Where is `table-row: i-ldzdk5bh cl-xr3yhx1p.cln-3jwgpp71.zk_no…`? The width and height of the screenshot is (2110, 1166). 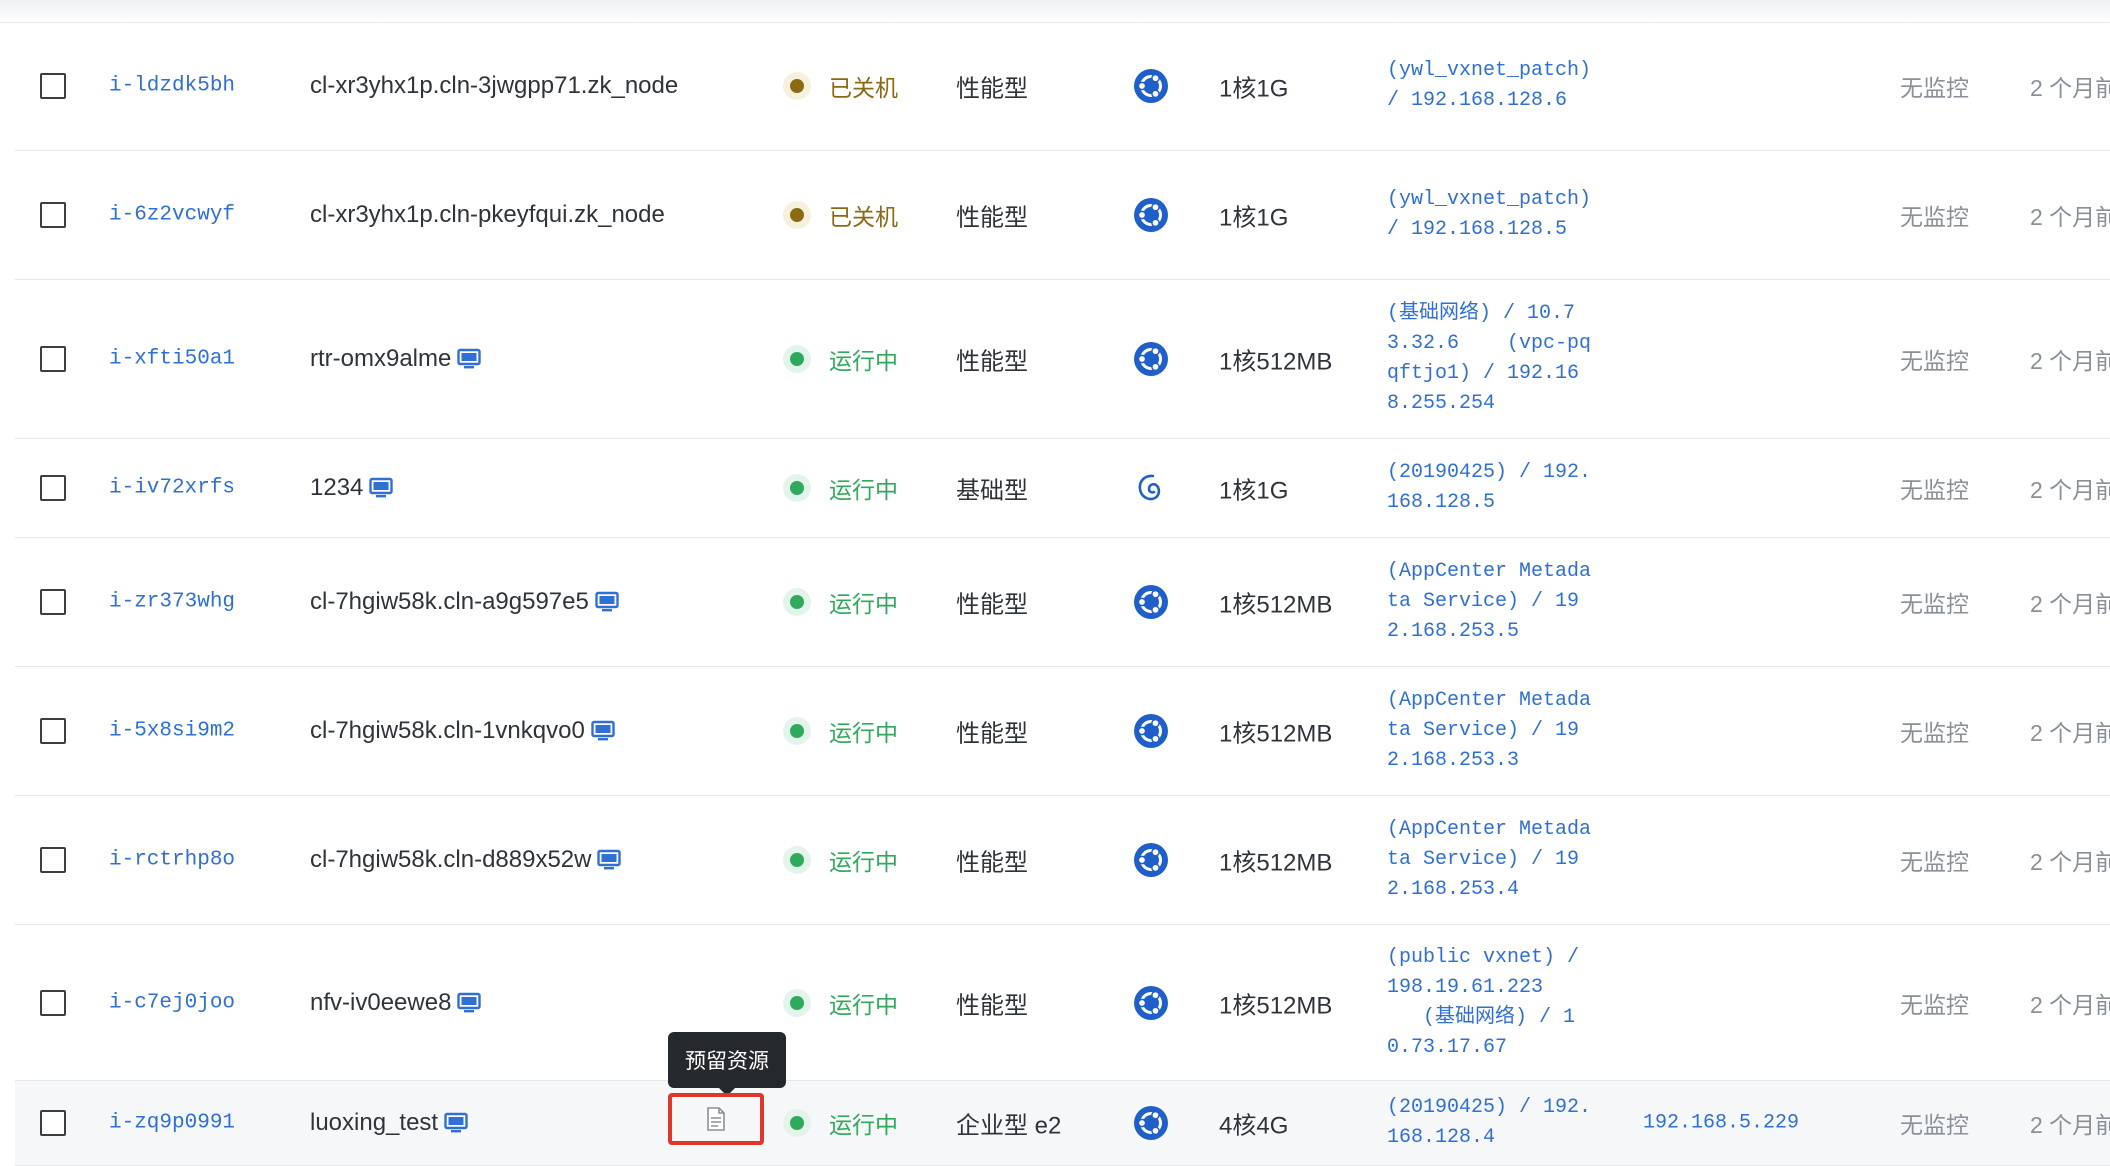
table-row: i-ldzdk5bh cl-xr3yhx1p.cln-3jwgpp71.zk_no… is located at coordinates (1062, 86).